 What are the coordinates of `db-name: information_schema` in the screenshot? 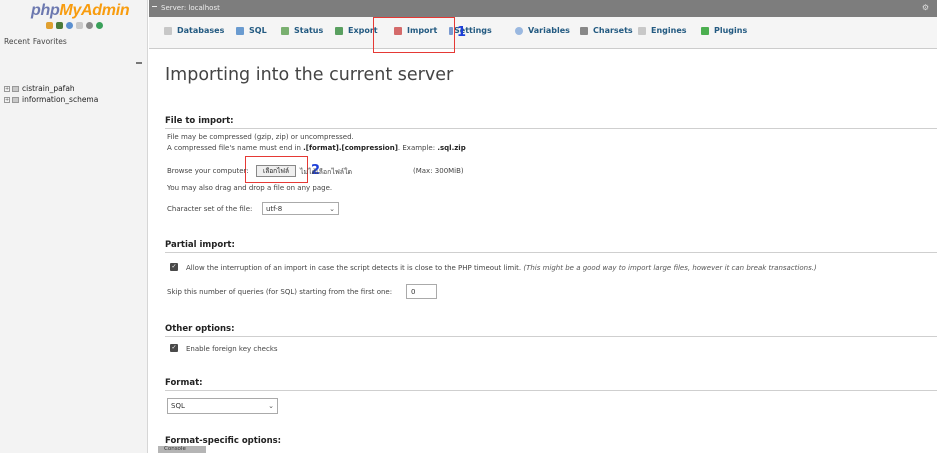 It's located at (60, 99).